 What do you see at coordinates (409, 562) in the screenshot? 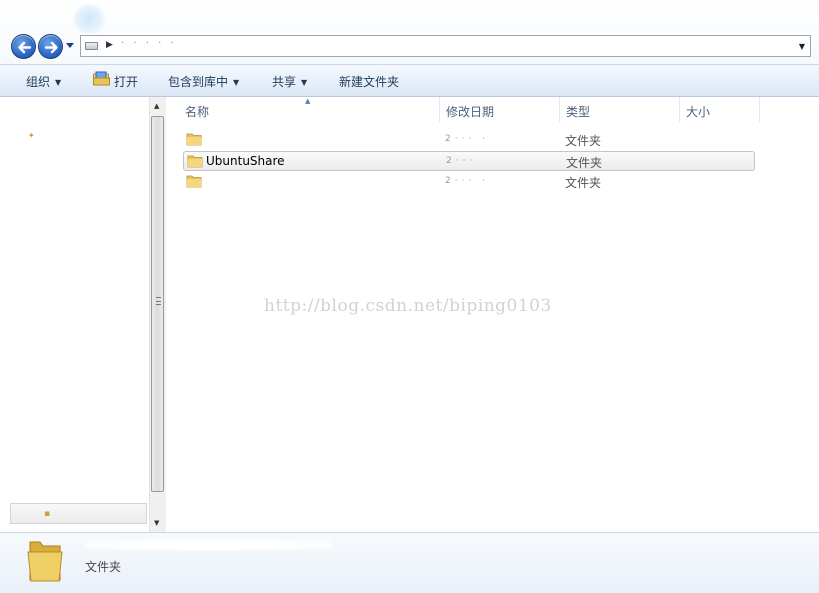
I see `details-pane: 文件夹` at bounding box center [409, 562].